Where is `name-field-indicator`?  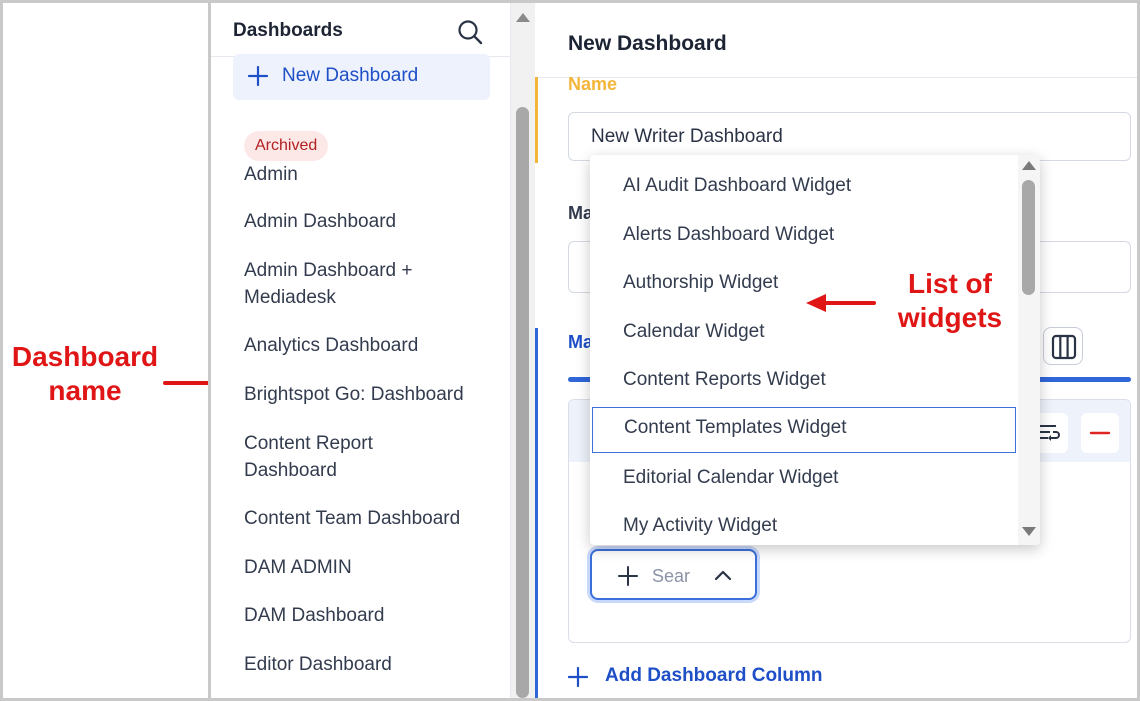
name-field-indicator is located at coordinates (536, 120).